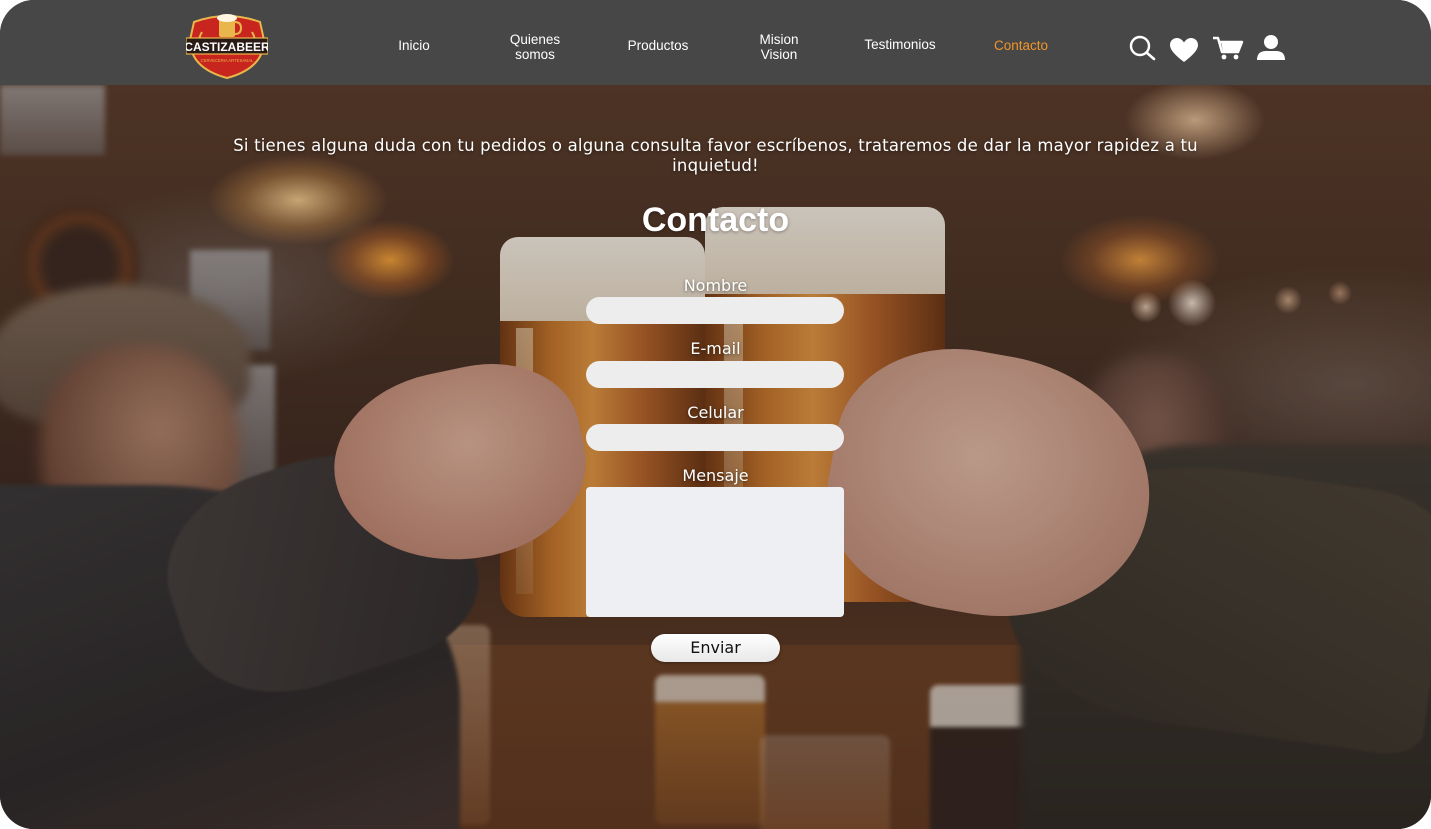 This screenshot has height=829, width=1431. What do you see at coordinates (1228, 48) in the screenshot?
I see `cart-icon` at bounding box center [1228, 48].